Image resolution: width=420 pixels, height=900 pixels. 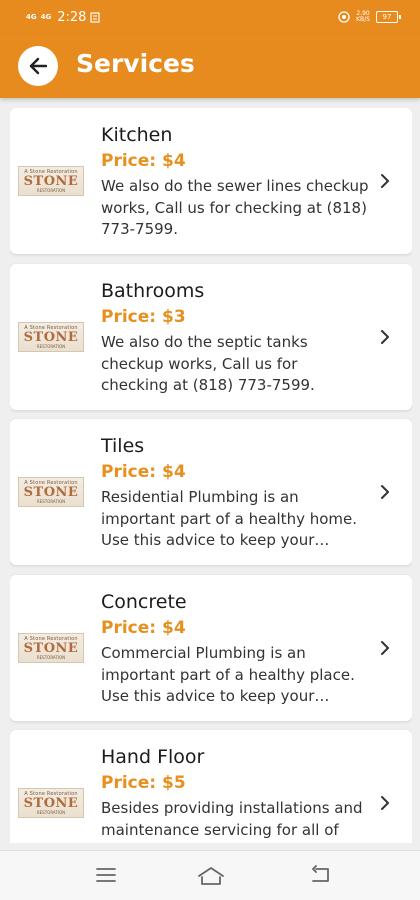 I want to click on app-bar: Services, so click(x=210, y=66).